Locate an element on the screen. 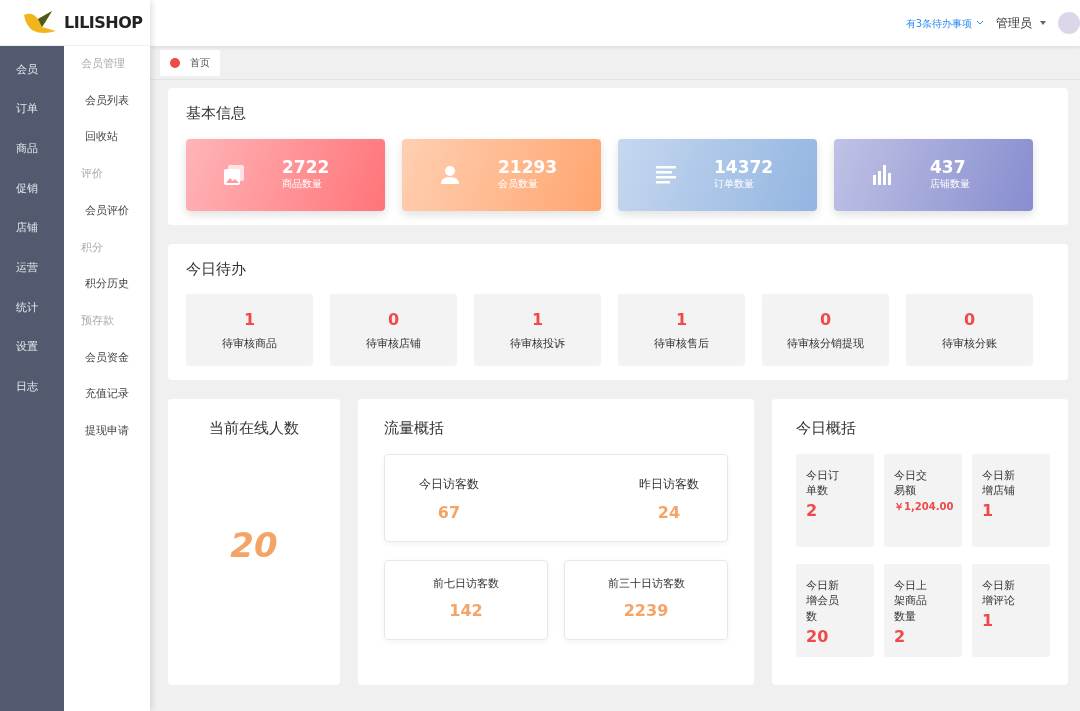 The image size is (1080, 711). nav-group-label: 会员管理 is located at coordinates (103, 64).